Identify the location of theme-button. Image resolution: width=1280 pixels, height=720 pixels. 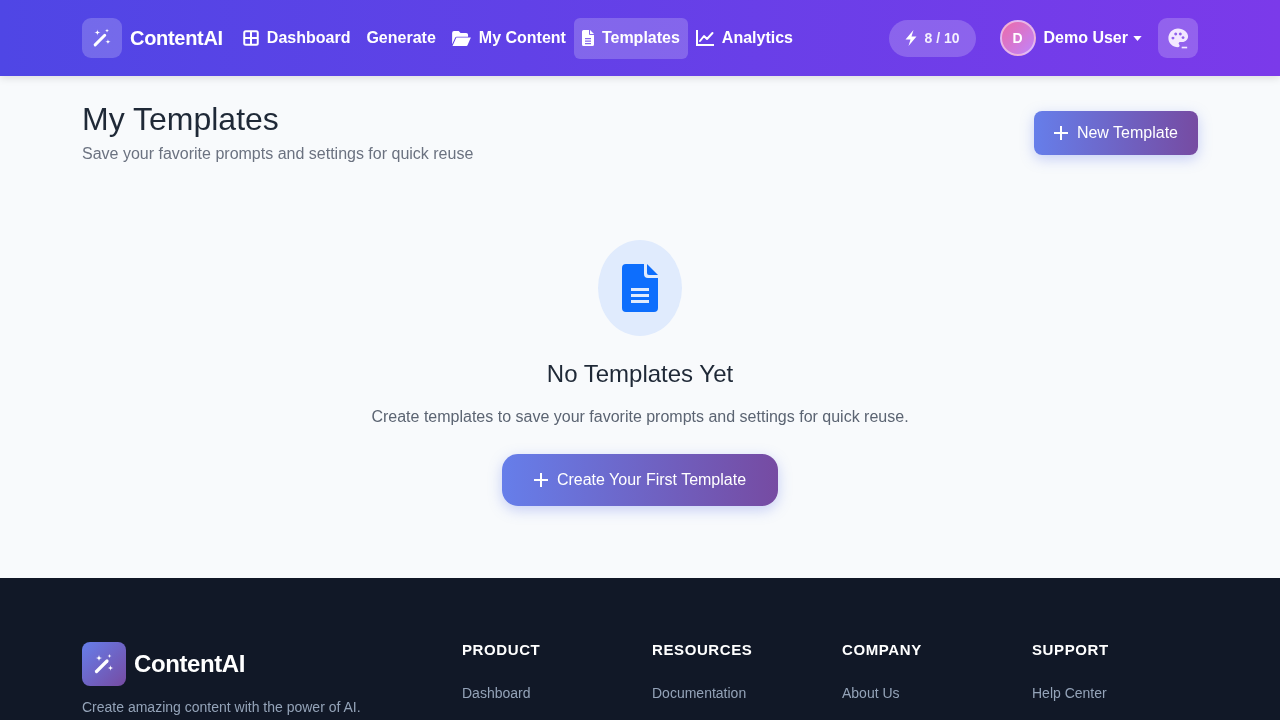
(1178, 38).